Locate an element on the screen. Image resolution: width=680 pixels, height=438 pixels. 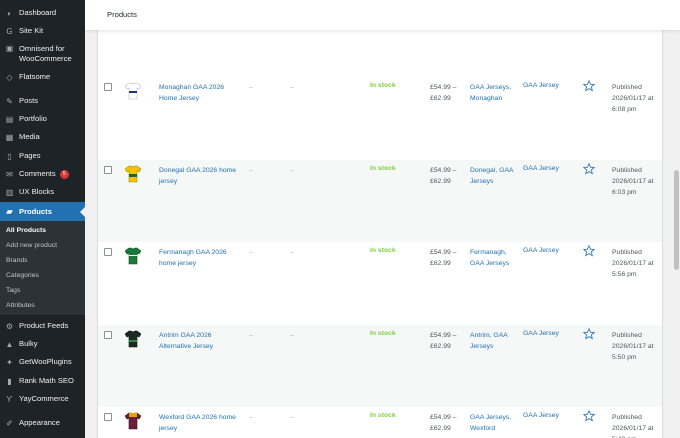
sidebar-item-getwooplugins: ✦ GetWooPlugins is located at coordinates (42, 362).